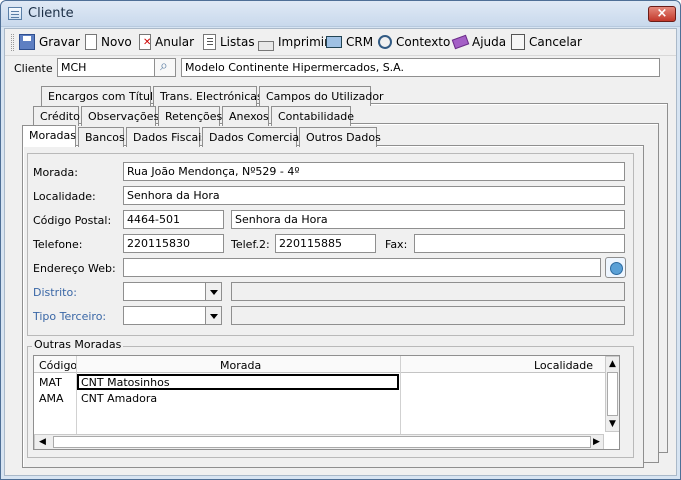 Image resolution: width=681 pixels, height=480 pixels. What do you see at coordinates (51, 13) in the screenshot?
I see `window-title: Cliente` at bounding box center [51, 13].